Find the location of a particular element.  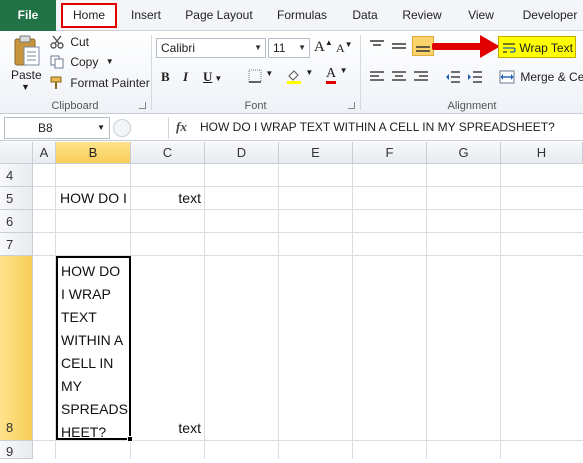

italic-button: I is located at coordinates (185, 77).